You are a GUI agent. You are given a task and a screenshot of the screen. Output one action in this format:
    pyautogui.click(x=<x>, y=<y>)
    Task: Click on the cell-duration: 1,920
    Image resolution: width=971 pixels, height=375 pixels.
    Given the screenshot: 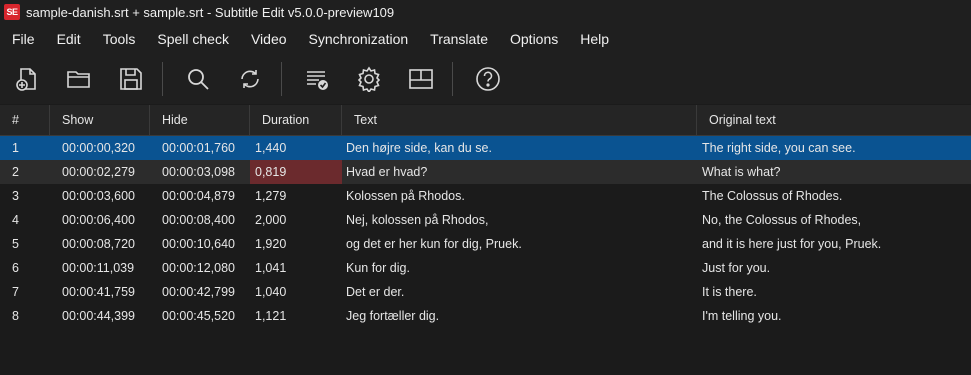 What is the action you would take?
    pyautogui.click(x=271, y=244)
    